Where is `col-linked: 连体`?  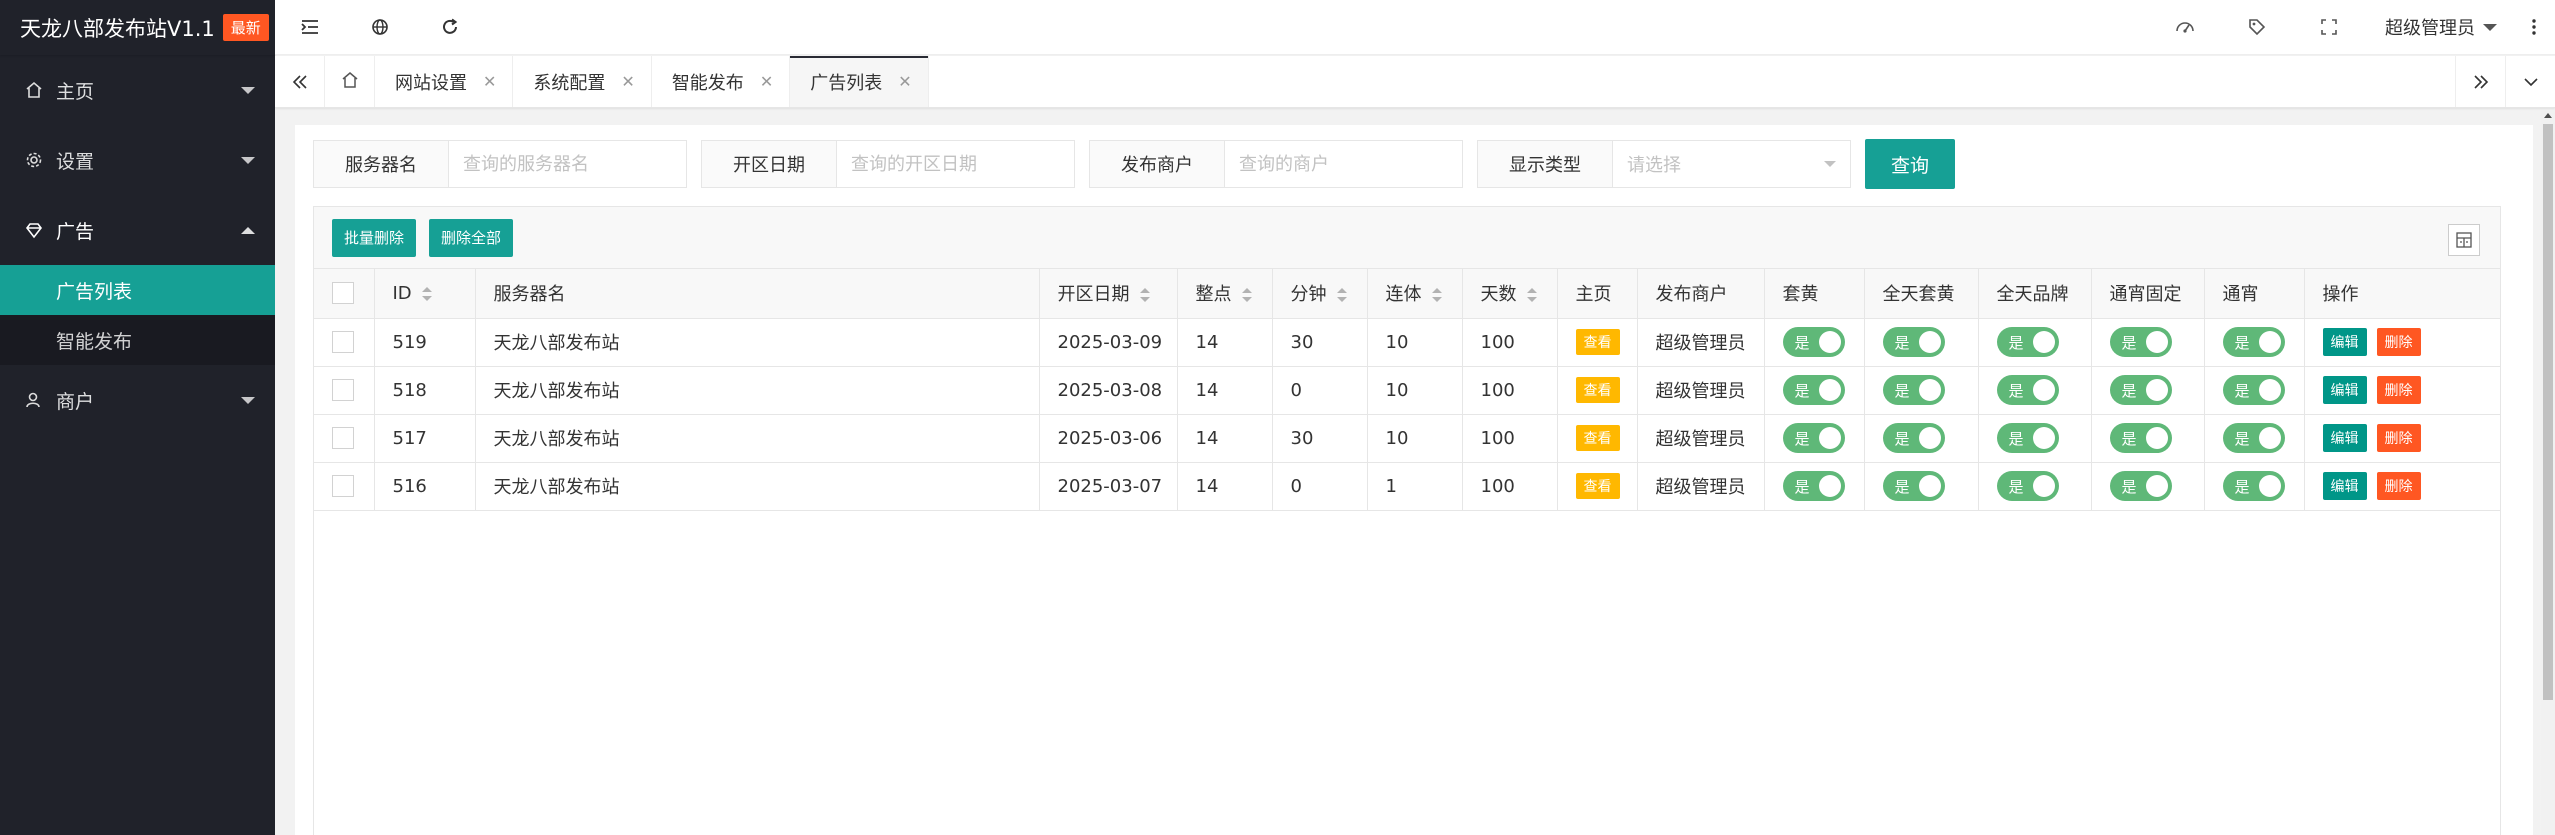 col-linked: 连体 is located at coordinates (1415, 294).